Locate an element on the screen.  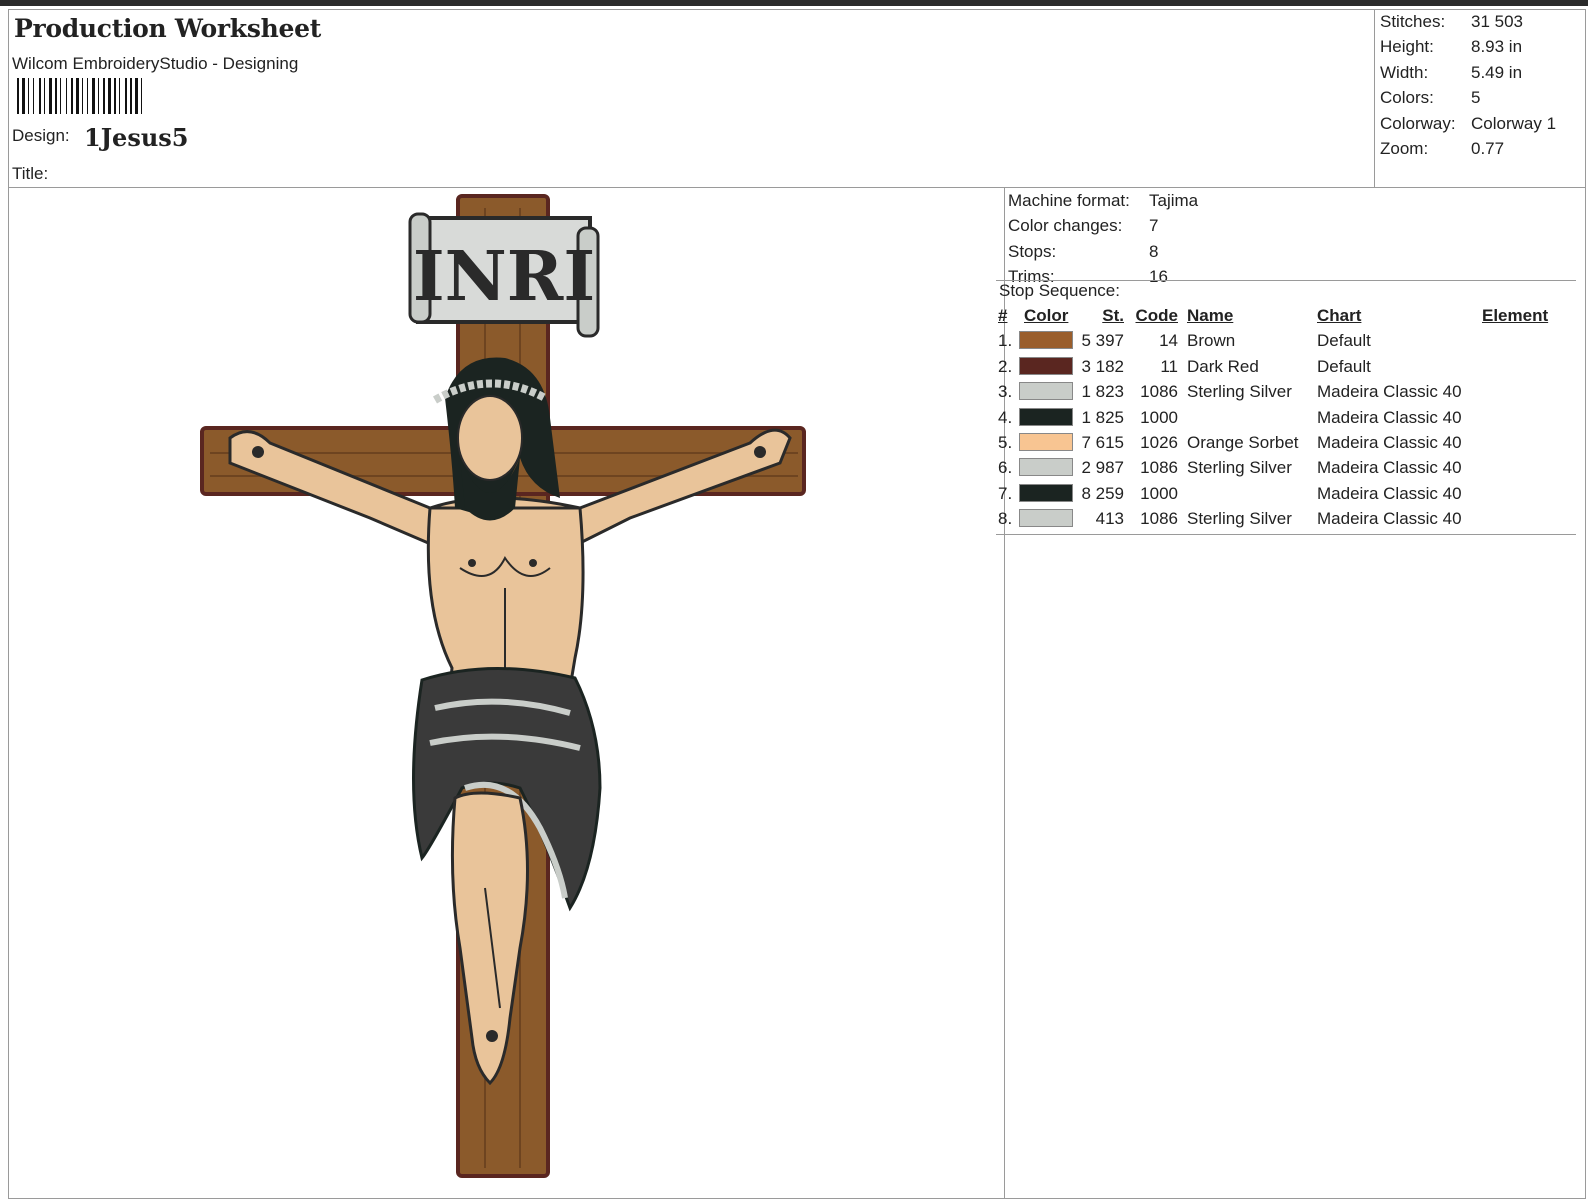
row-stitches: 413 is located at coordinates (1109, 519).